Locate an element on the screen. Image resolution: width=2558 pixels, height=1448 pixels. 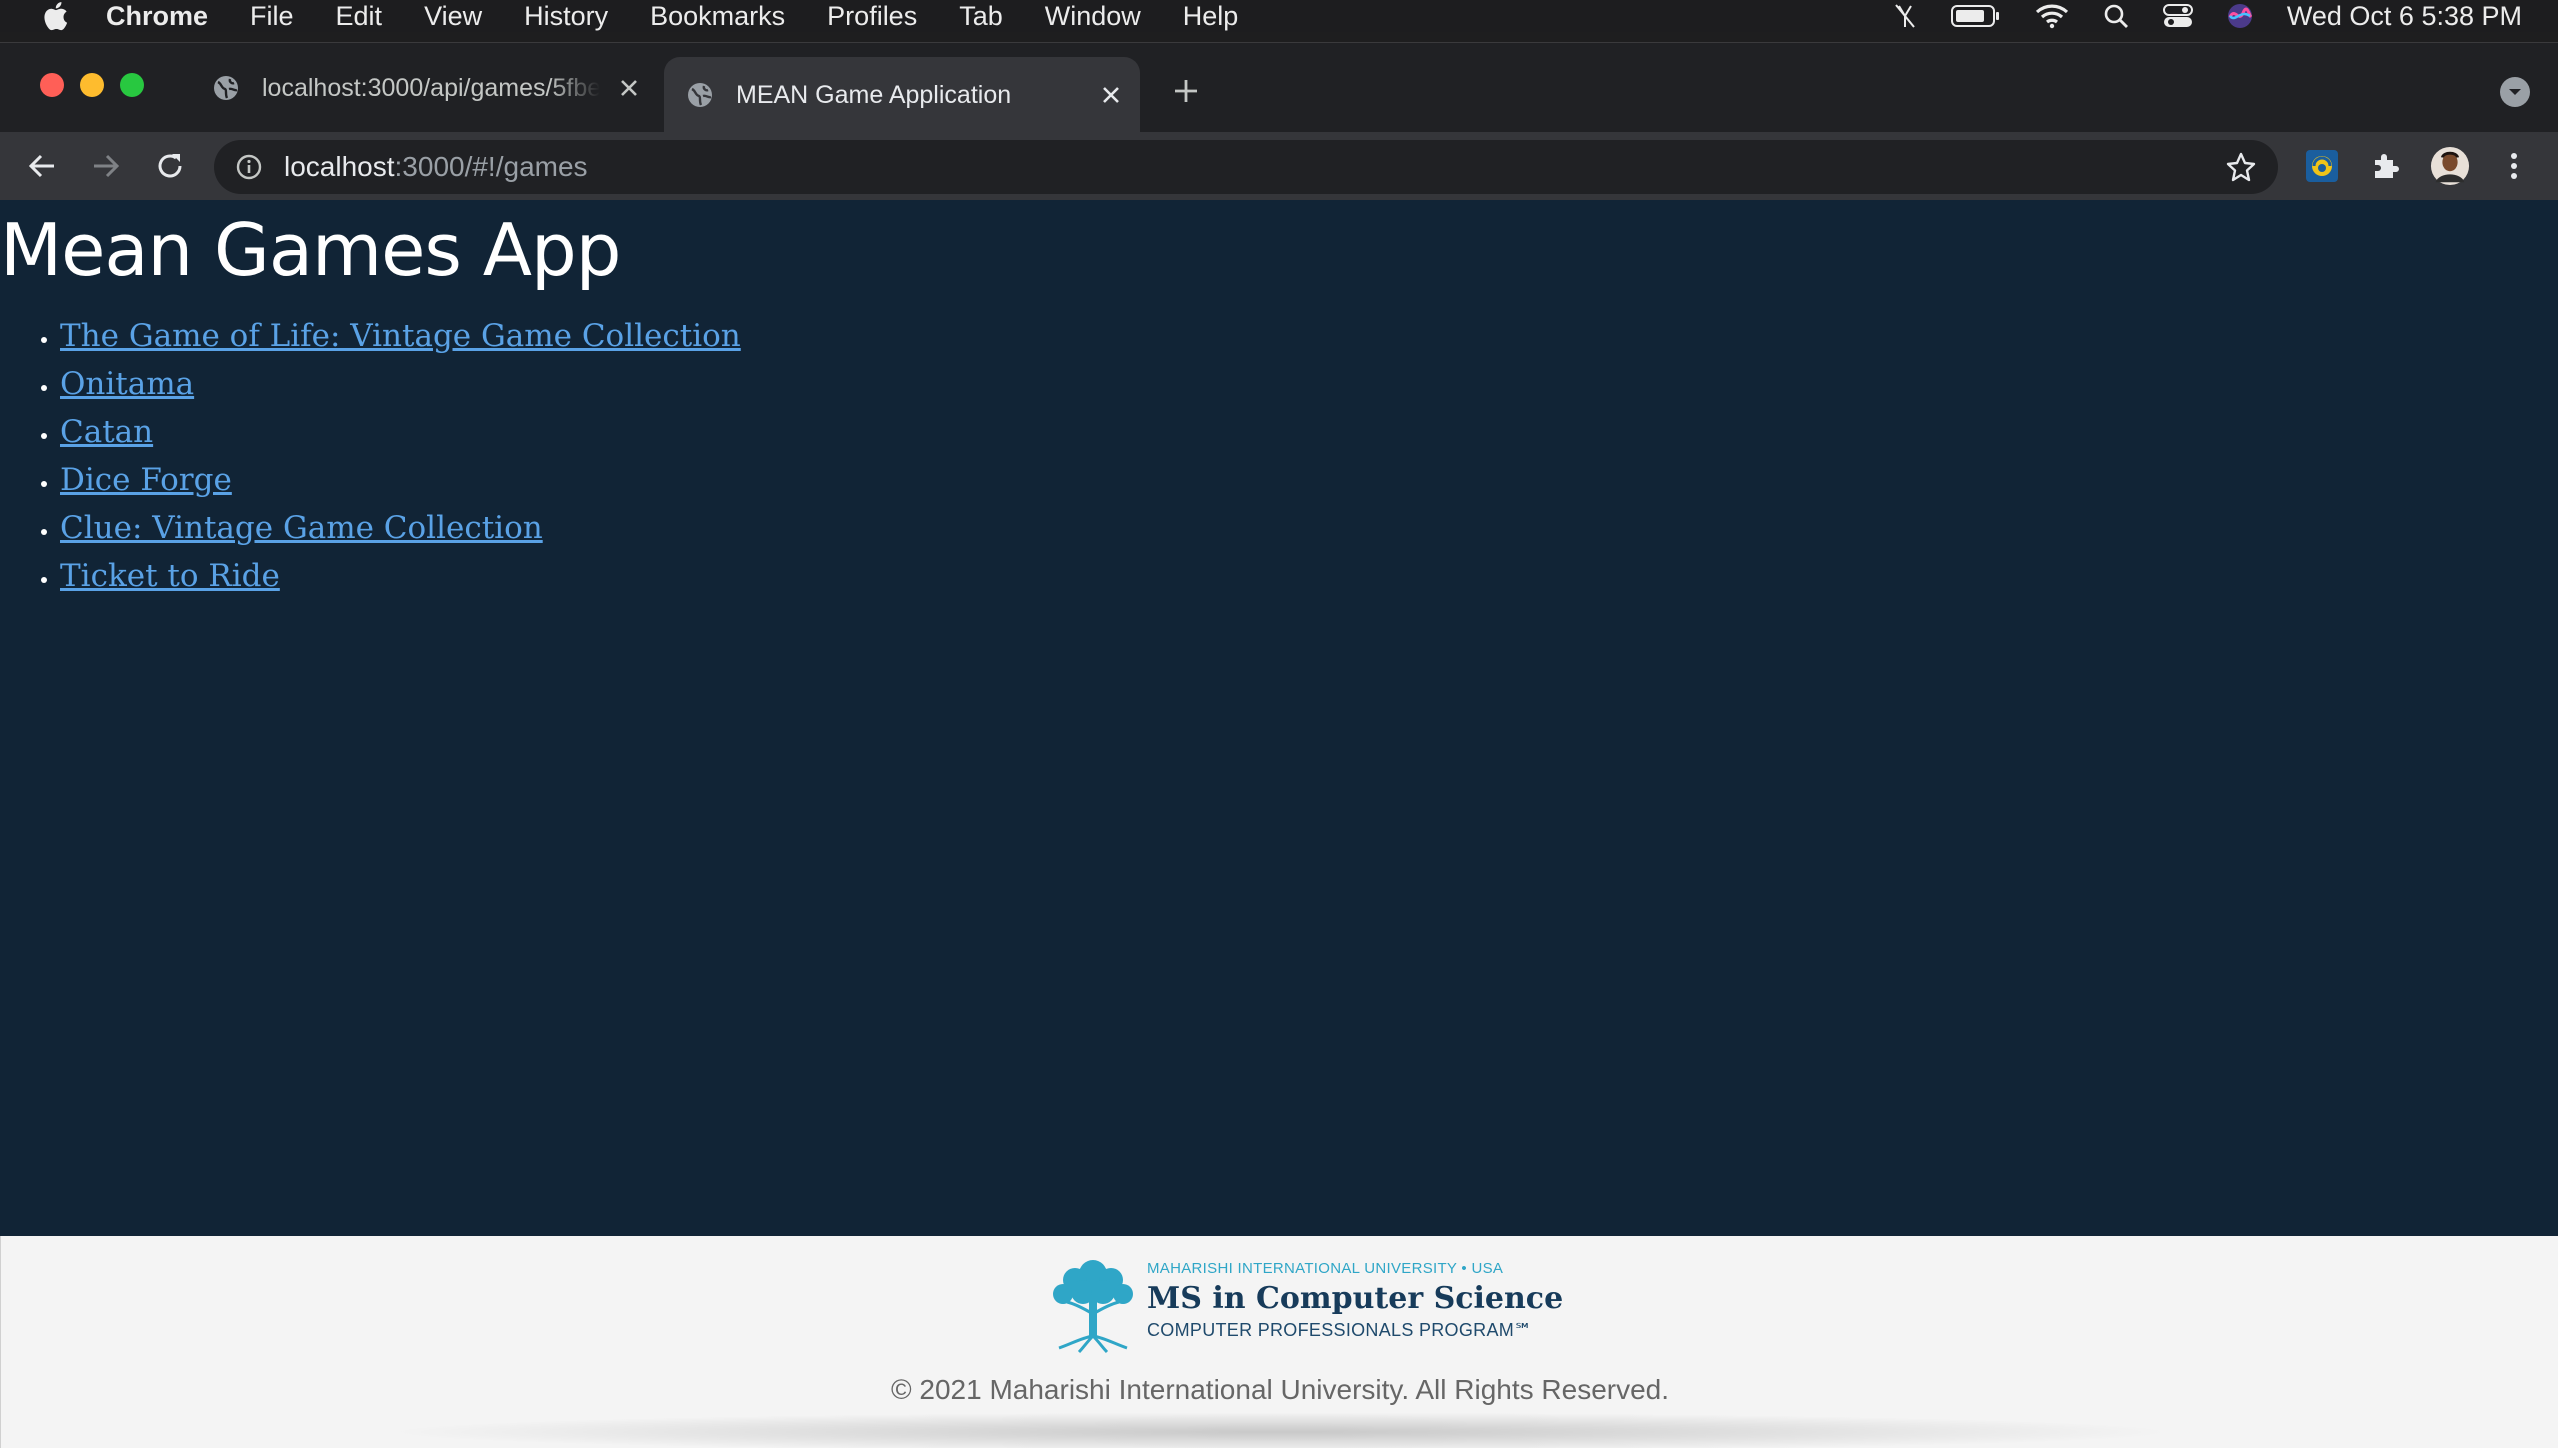
game-link-catan: Catan is located at coordinates (106, 432).